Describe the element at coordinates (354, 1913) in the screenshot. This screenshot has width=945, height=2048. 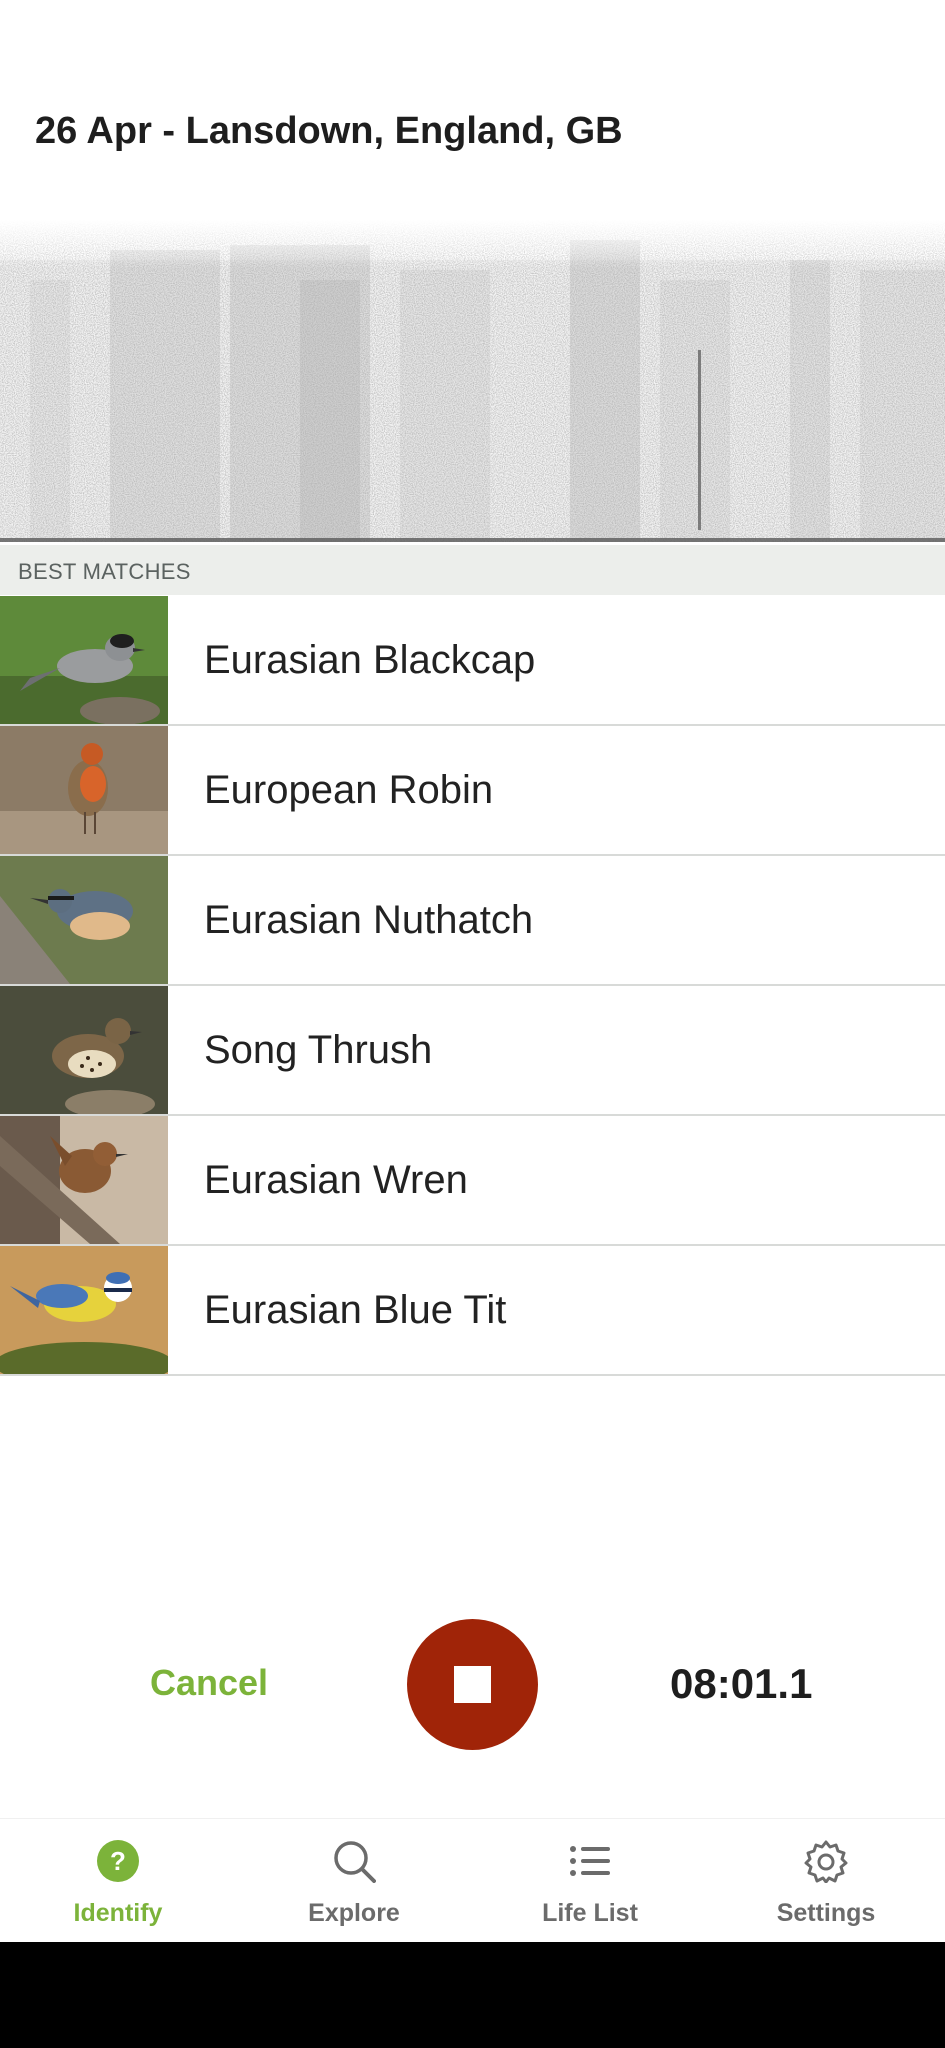
I see `tab-label: Explore` at that location.